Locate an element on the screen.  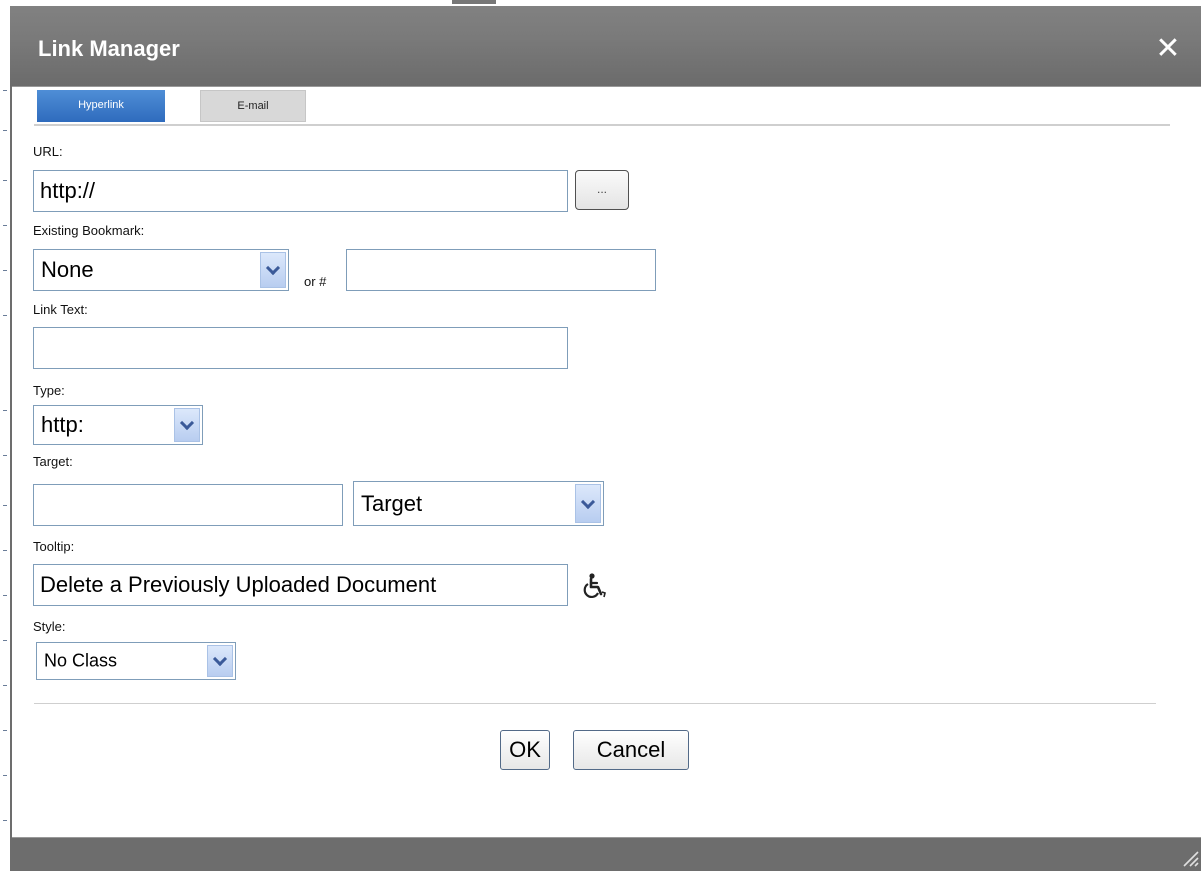
ok-button: OK is located at coordinates (525, 750).